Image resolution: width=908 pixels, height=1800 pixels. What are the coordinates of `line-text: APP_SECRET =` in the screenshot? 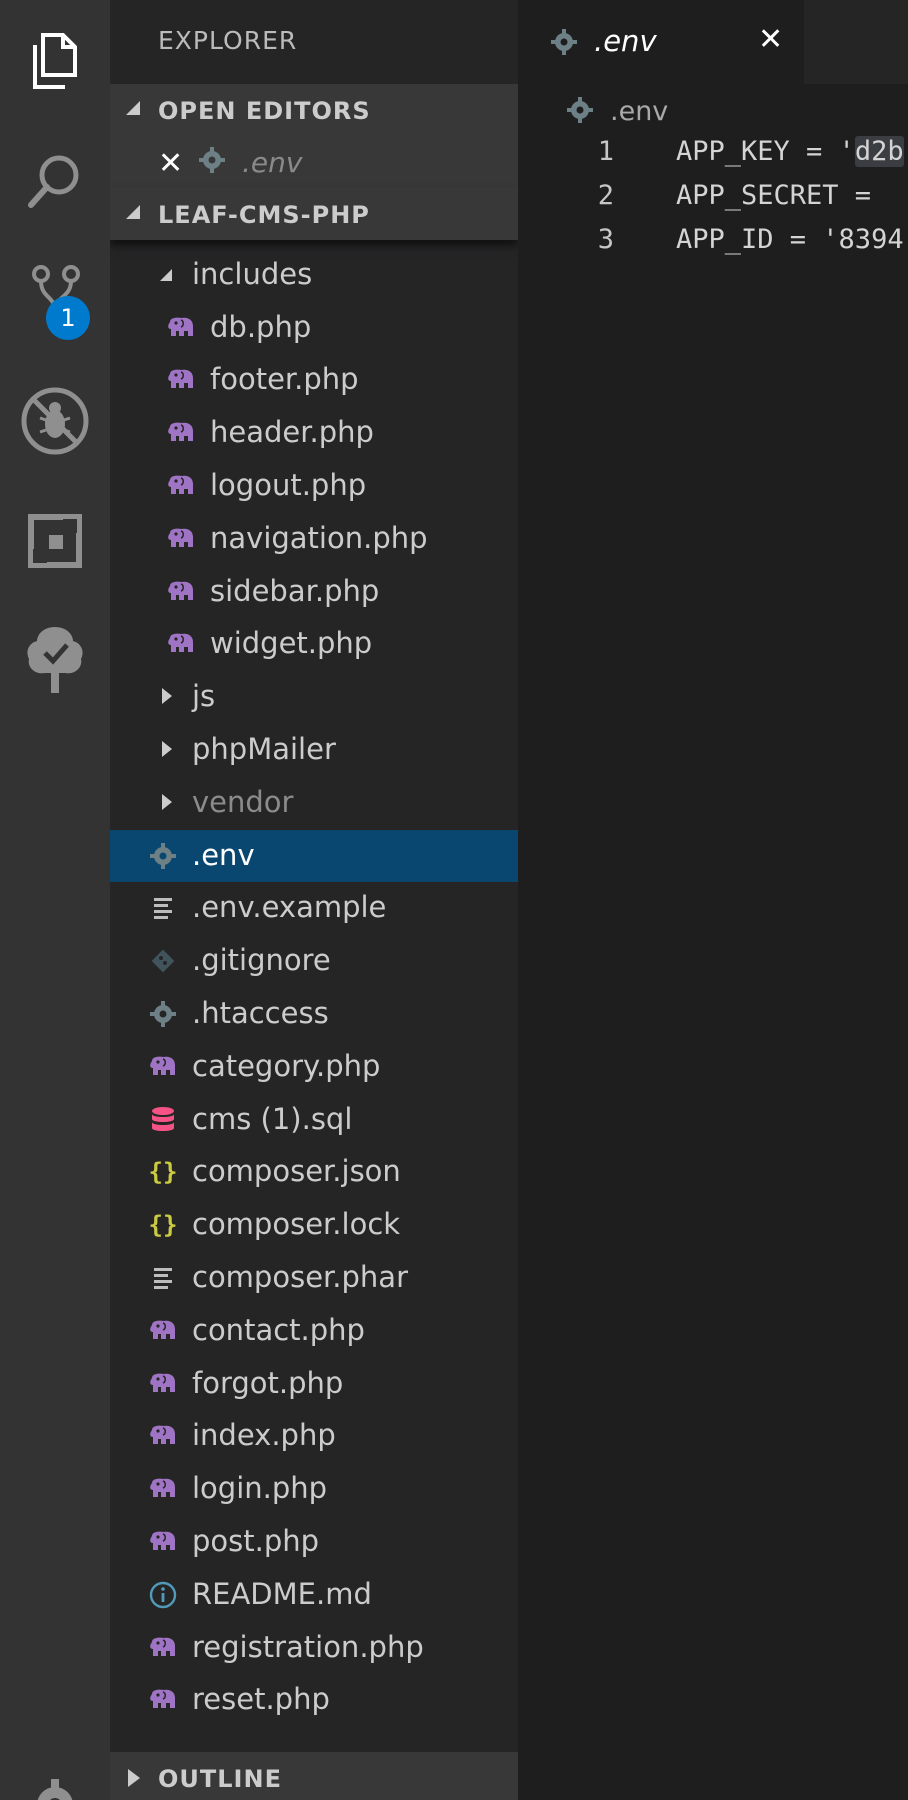 It's located at (774, 195).